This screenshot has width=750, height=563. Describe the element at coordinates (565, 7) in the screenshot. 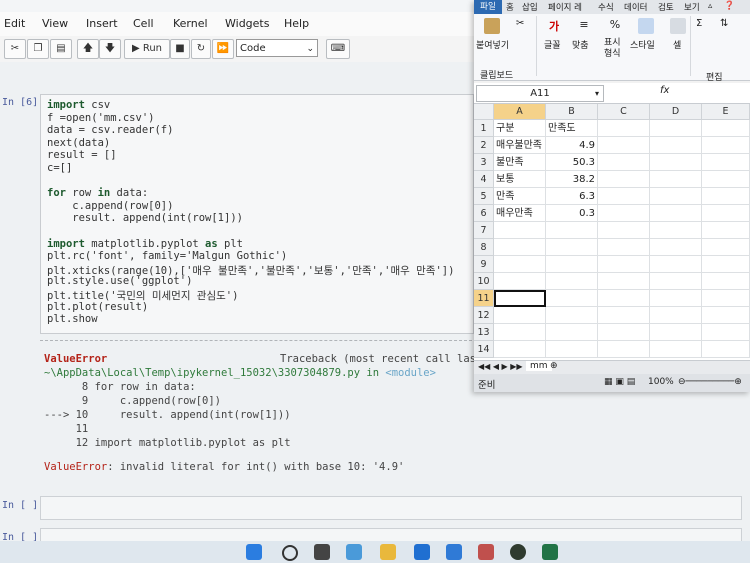

I see `tab-page-layout: 페이지 레` at that location.